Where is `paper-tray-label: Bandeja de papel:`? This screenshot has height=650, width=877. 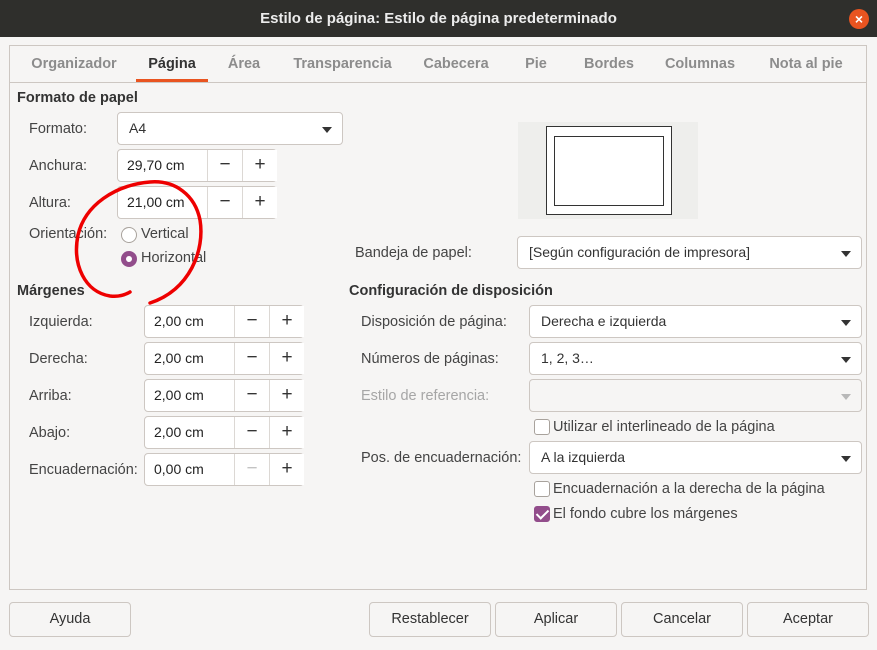 paper-tray-label: Bandeja de papel: is located at coordinates (413, 253).